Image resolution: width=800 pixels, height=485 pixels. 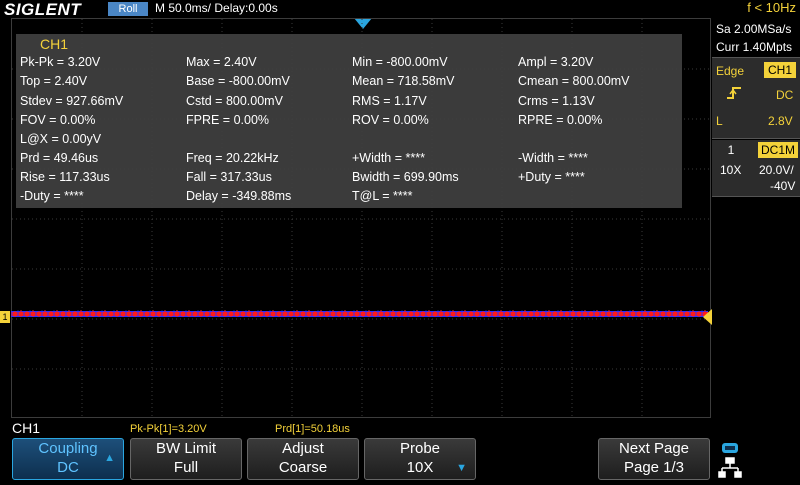 What do you see at coordinates (780, 121) in the screenshot?
I see `trigger-level-value: 2.8V` at bounding box center [780, 121].